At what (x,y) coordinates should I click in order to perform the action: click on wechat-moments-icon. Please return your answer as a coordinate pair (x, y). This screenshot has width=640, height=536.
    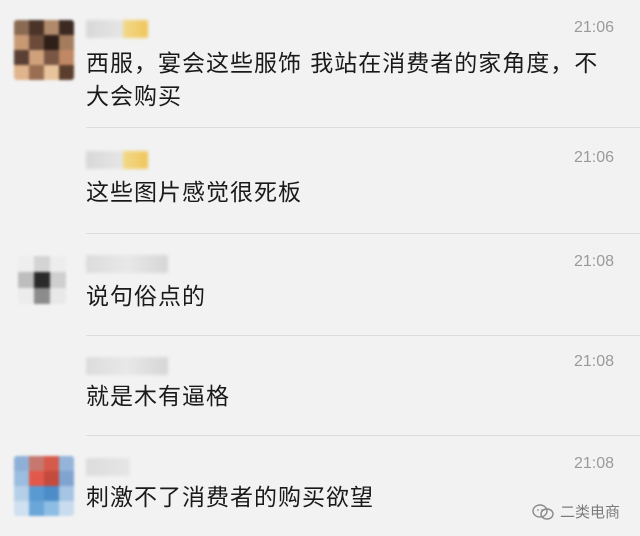
    Looking at the image, I should click on (543, 511).